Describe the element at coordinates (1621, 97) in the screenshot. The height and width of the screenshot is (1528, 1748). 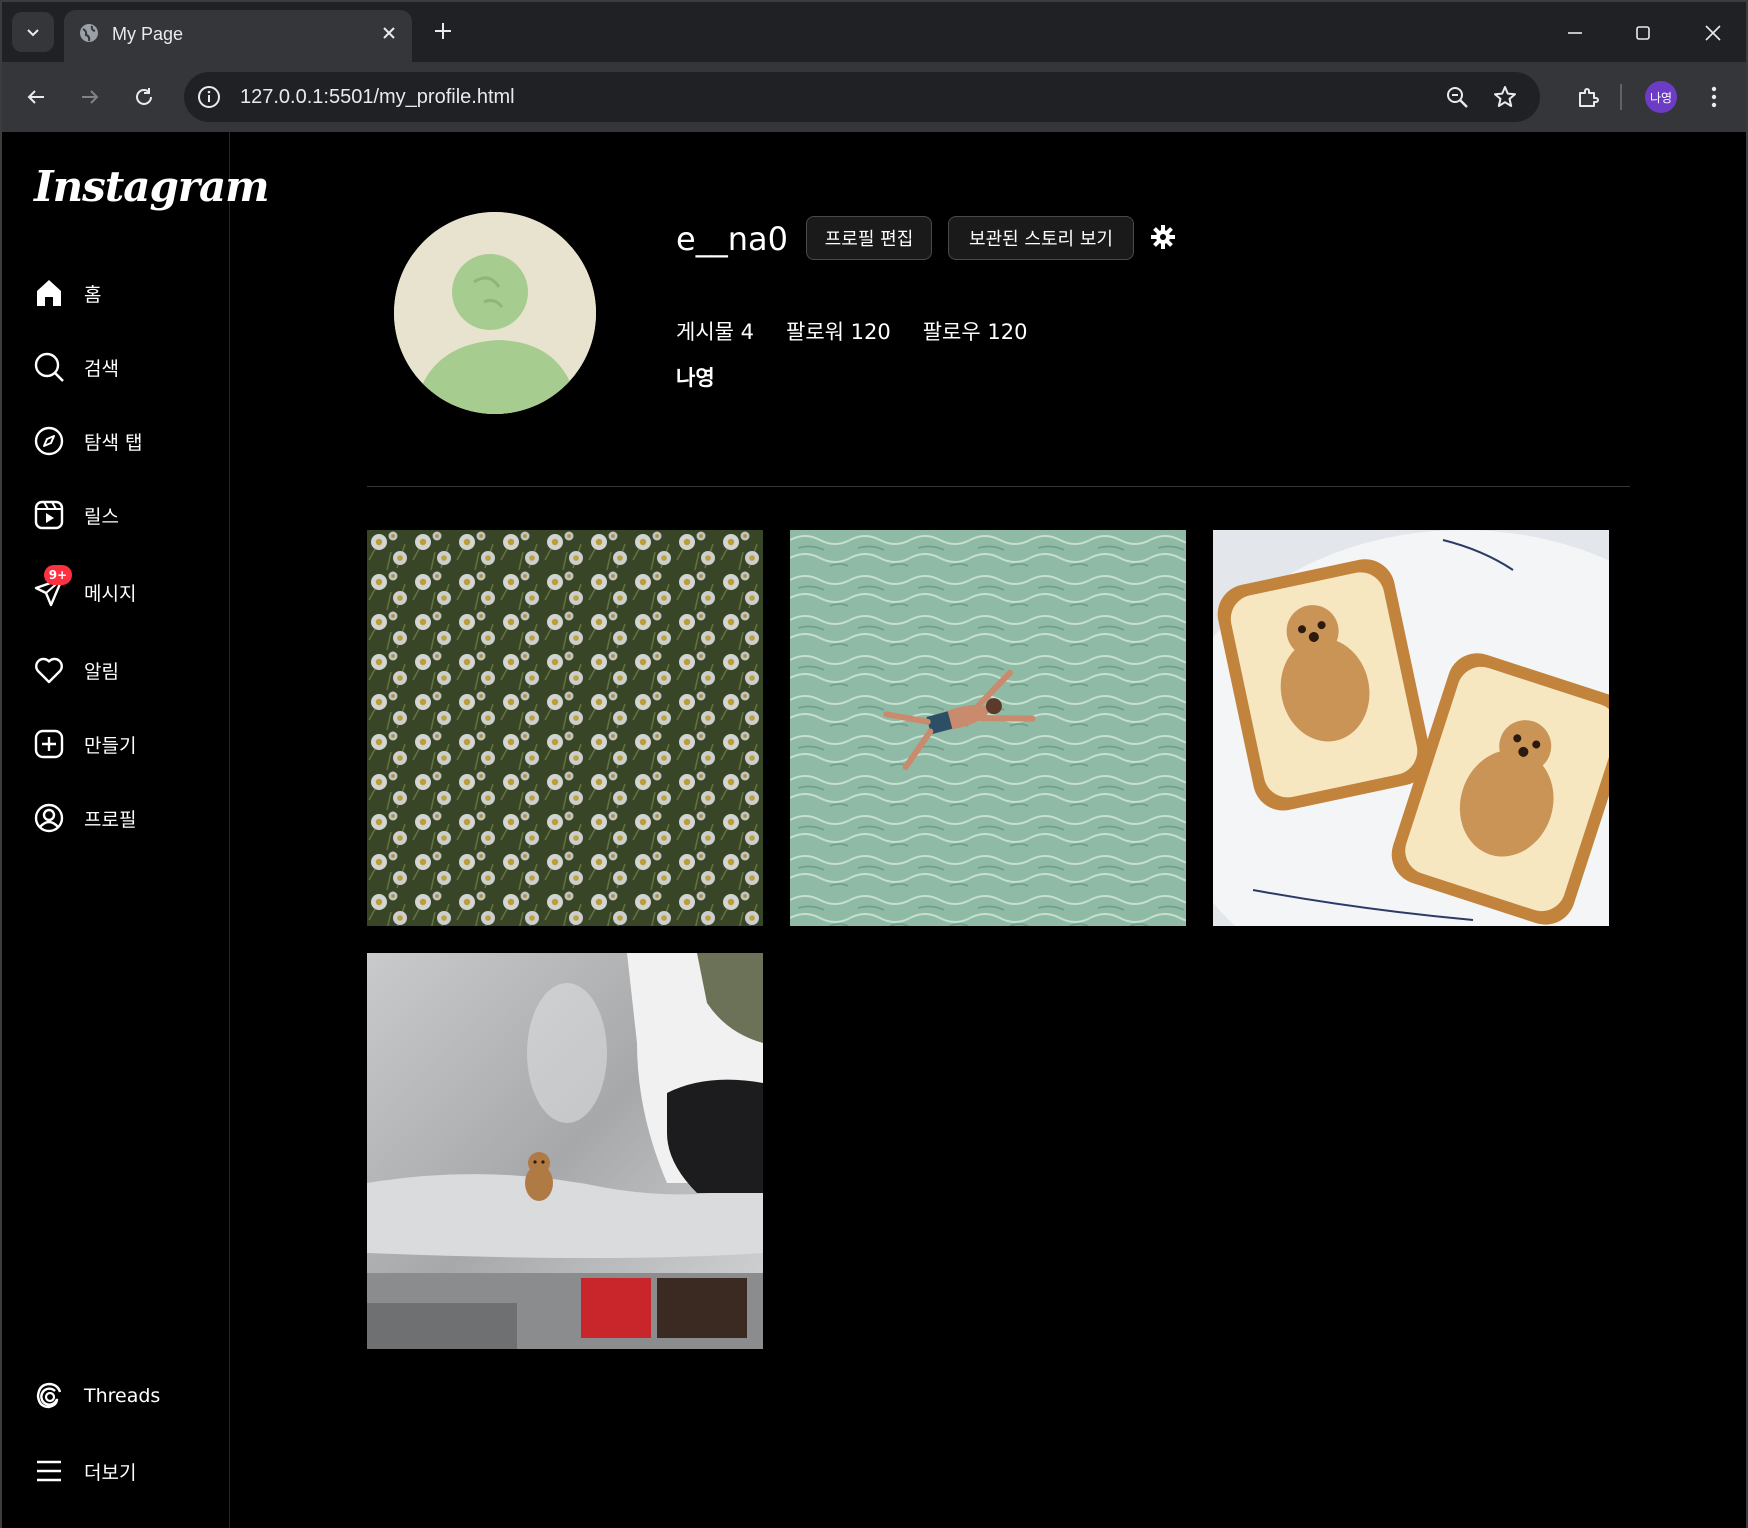
I see `toolbar-divider` at that location.